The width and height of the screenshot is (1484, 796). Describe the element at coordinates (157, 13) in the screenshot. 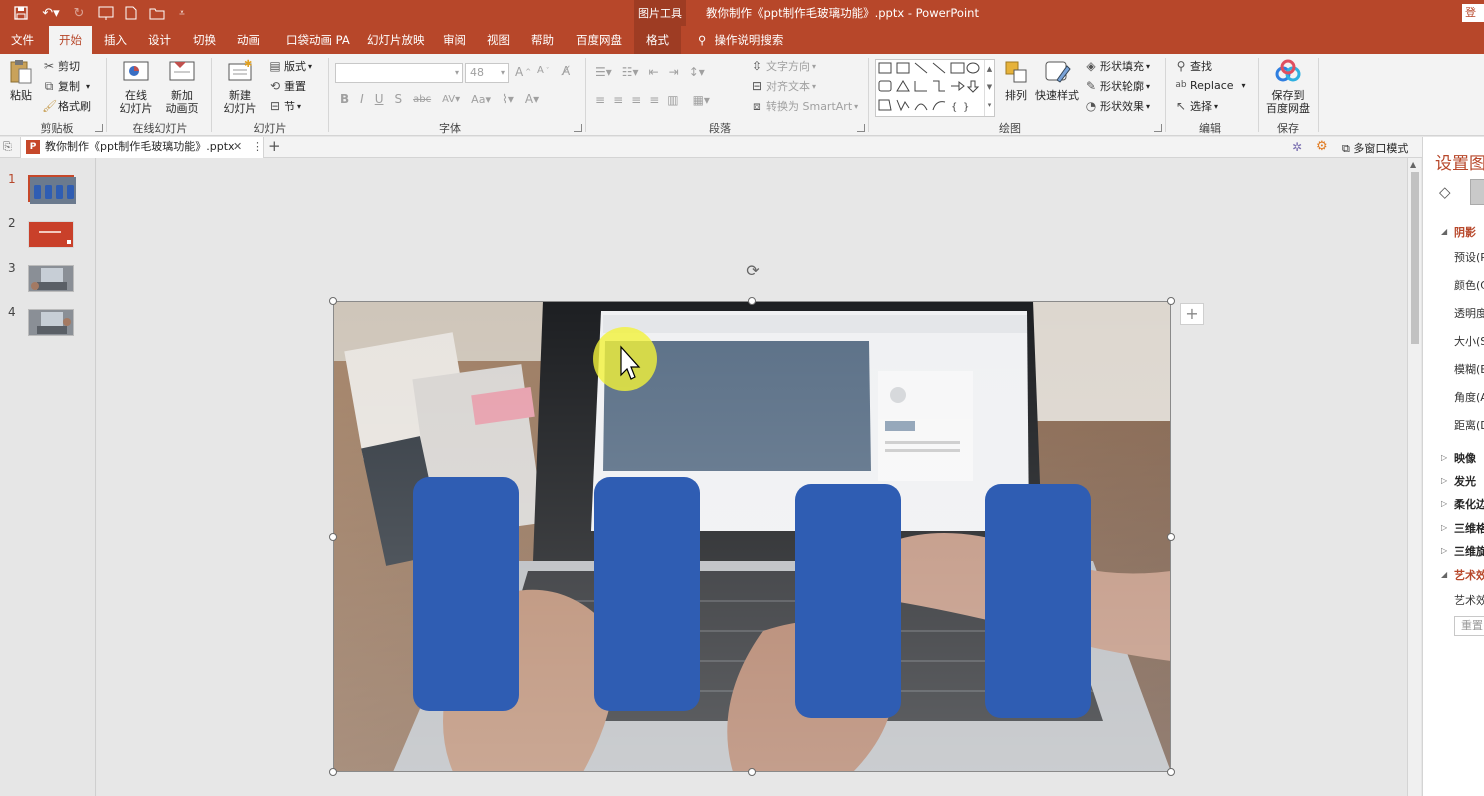

I see `open-folder-icon` at that location.